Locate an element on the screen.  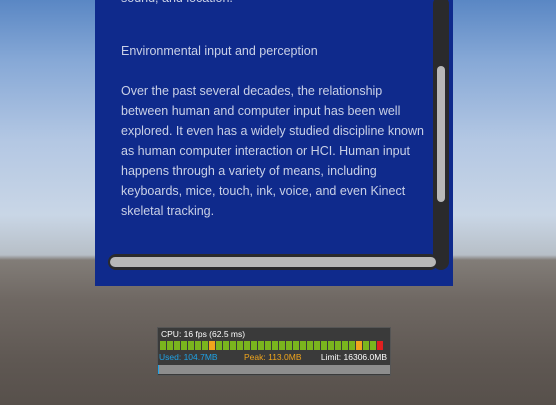
horizontal-scrollbar-thumb is located at coordinates (273, 262).